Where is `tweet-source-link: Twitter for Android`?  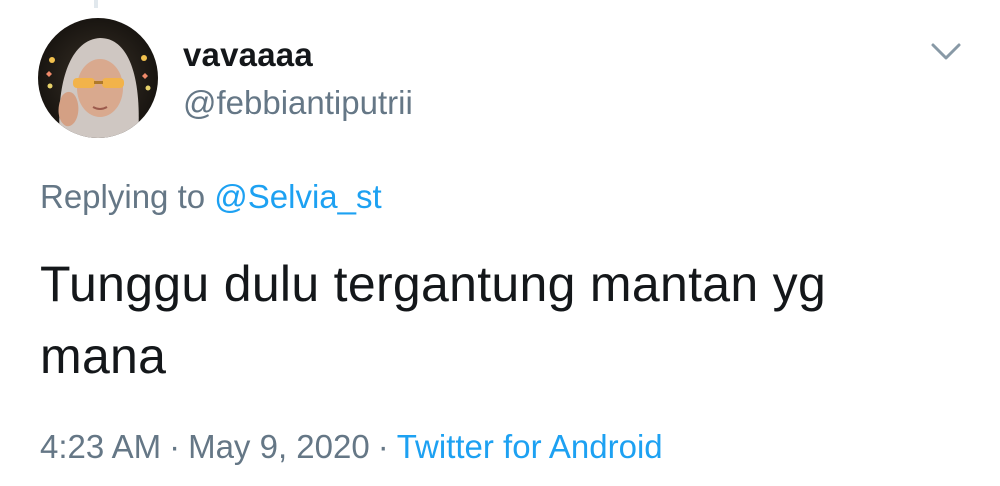
tweet-source-link: Twitter for Android is located at coordinates (530, 446).